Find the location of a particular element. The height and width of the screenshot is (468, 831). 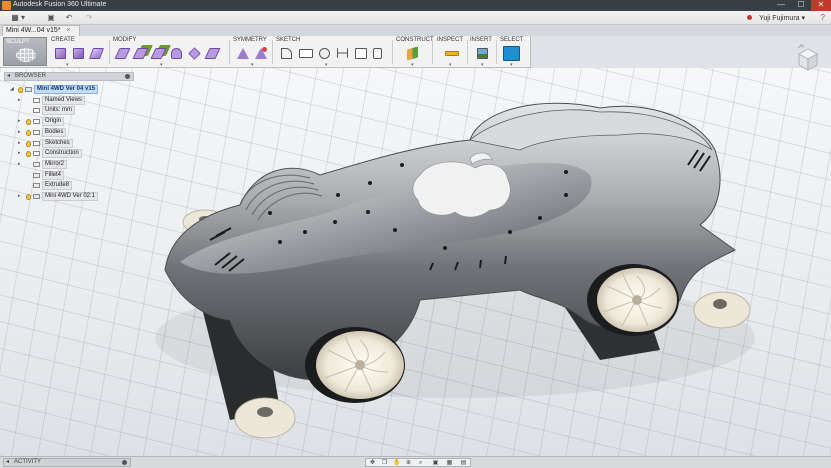

user-account-menu: Yuji Fujimura ▾ is located at coordinates (782, 18).